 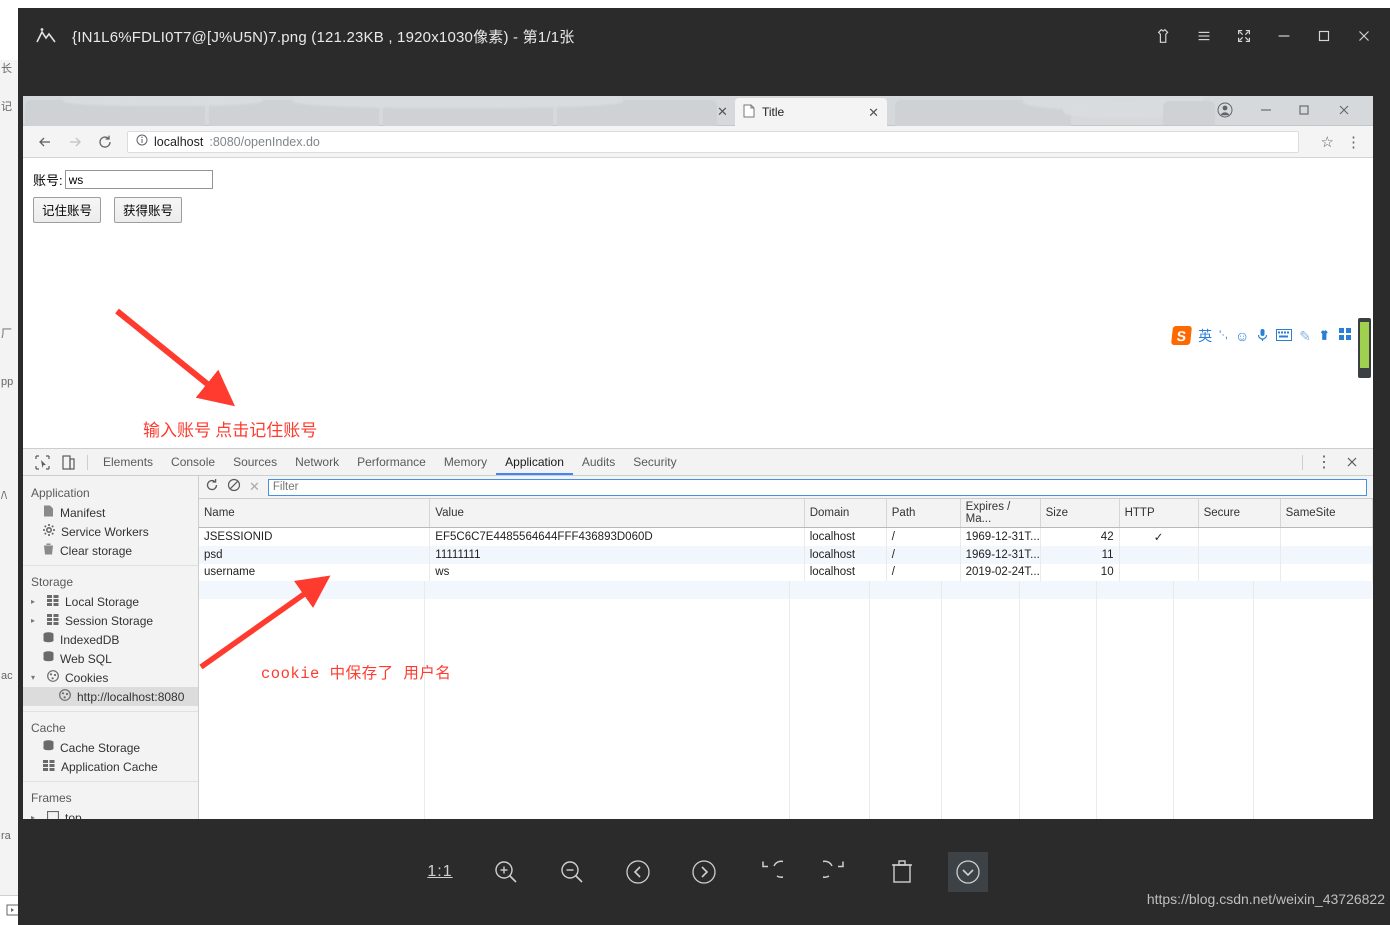 I want to click on cell-secure, so click(x=1239, y=555).